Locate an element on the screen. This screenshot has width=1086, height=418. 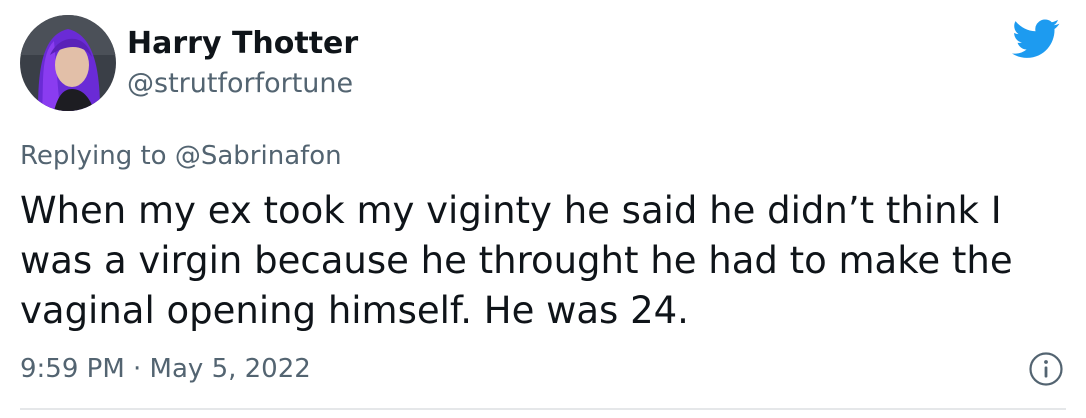
info-icon is located at coordinates (1046, 369).